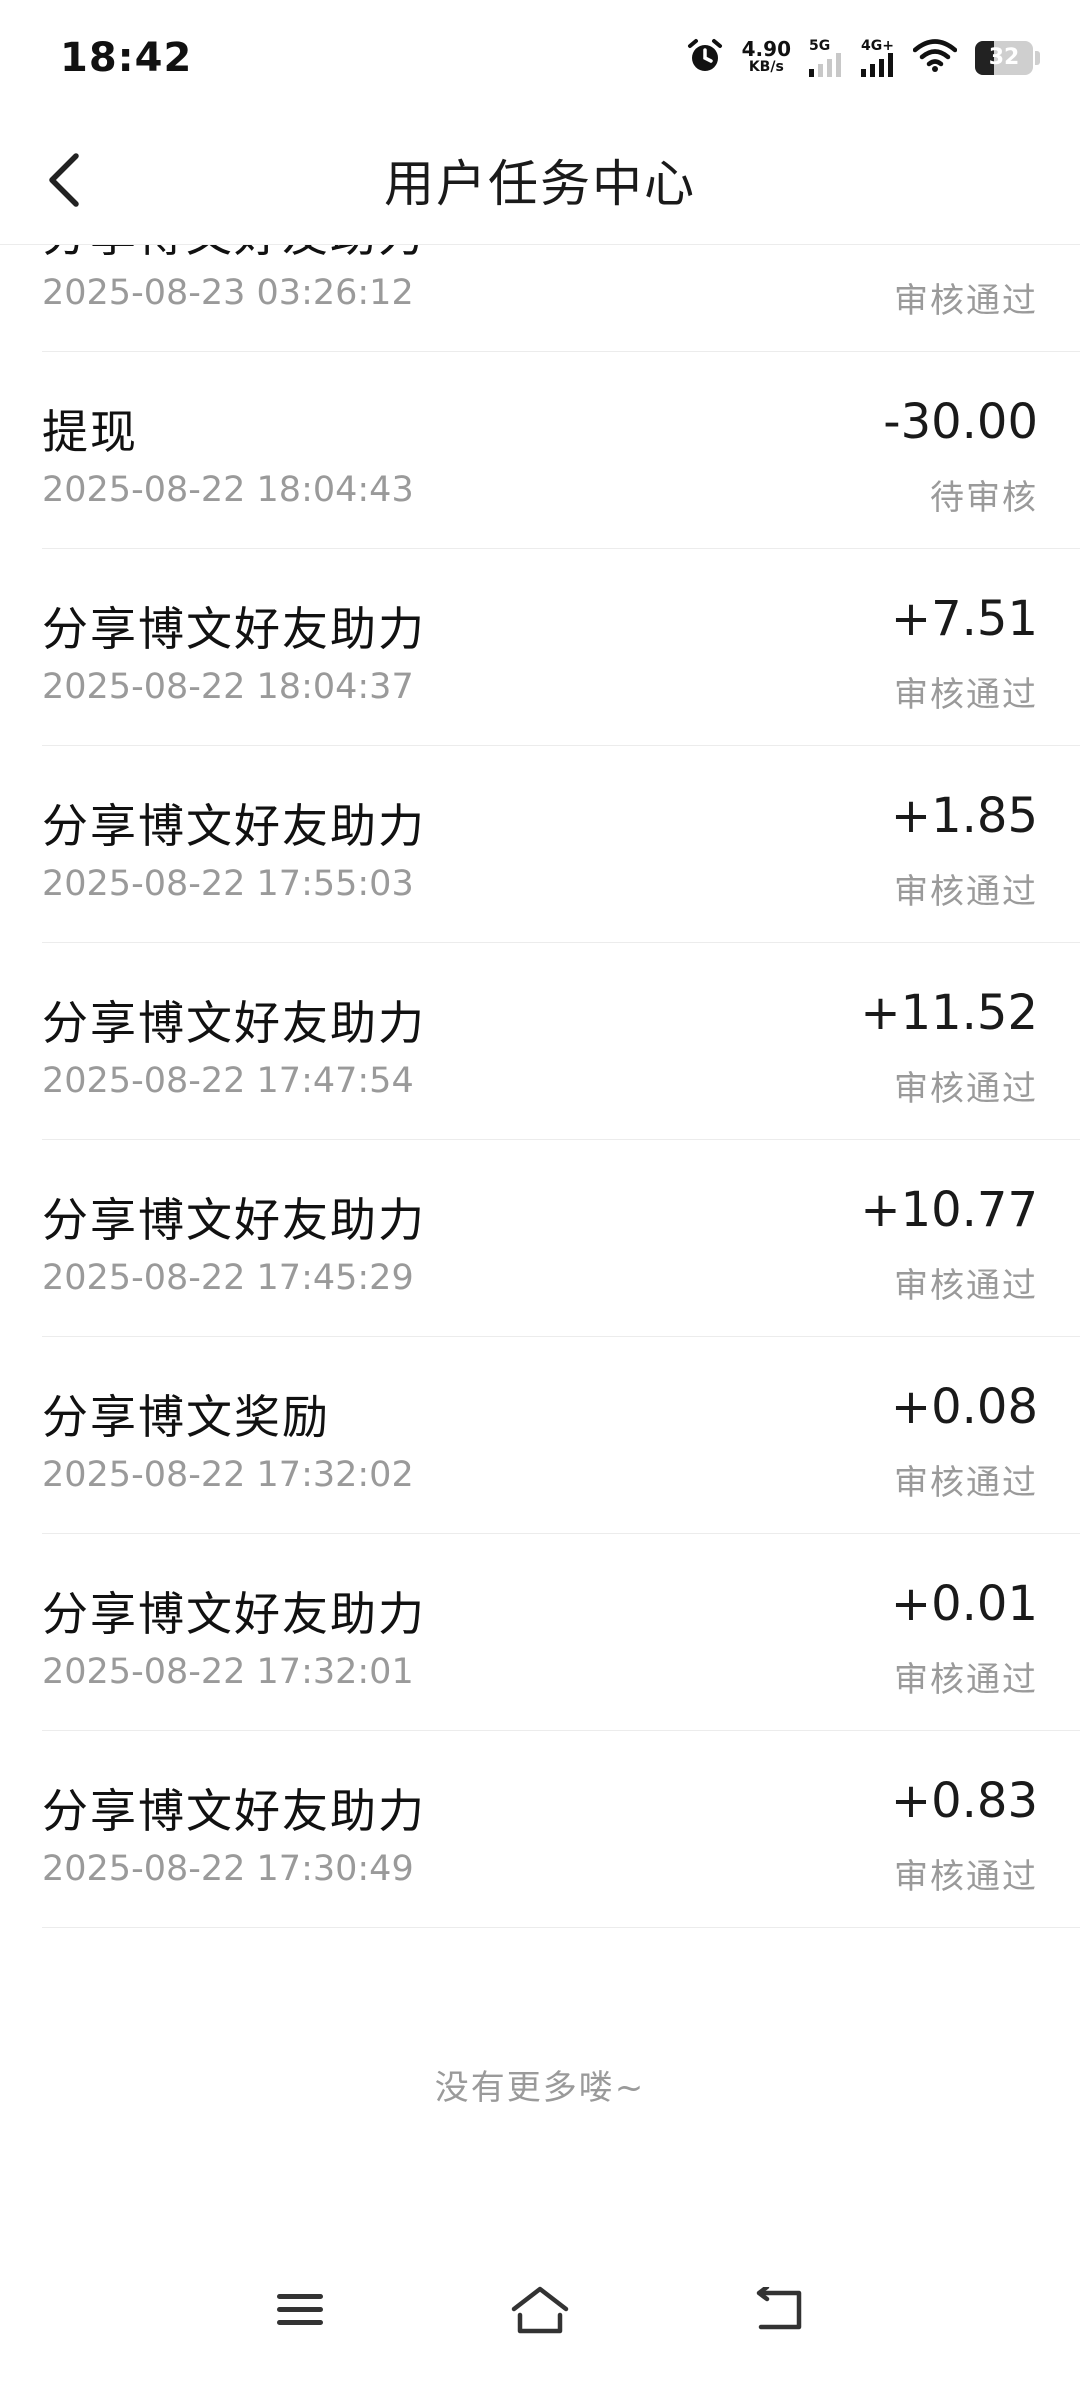 The image size is (1080, 2400). Describe the element at coordinates (766, 48) in the screenshot. I see `net-speed-value: 4.90` at that location.